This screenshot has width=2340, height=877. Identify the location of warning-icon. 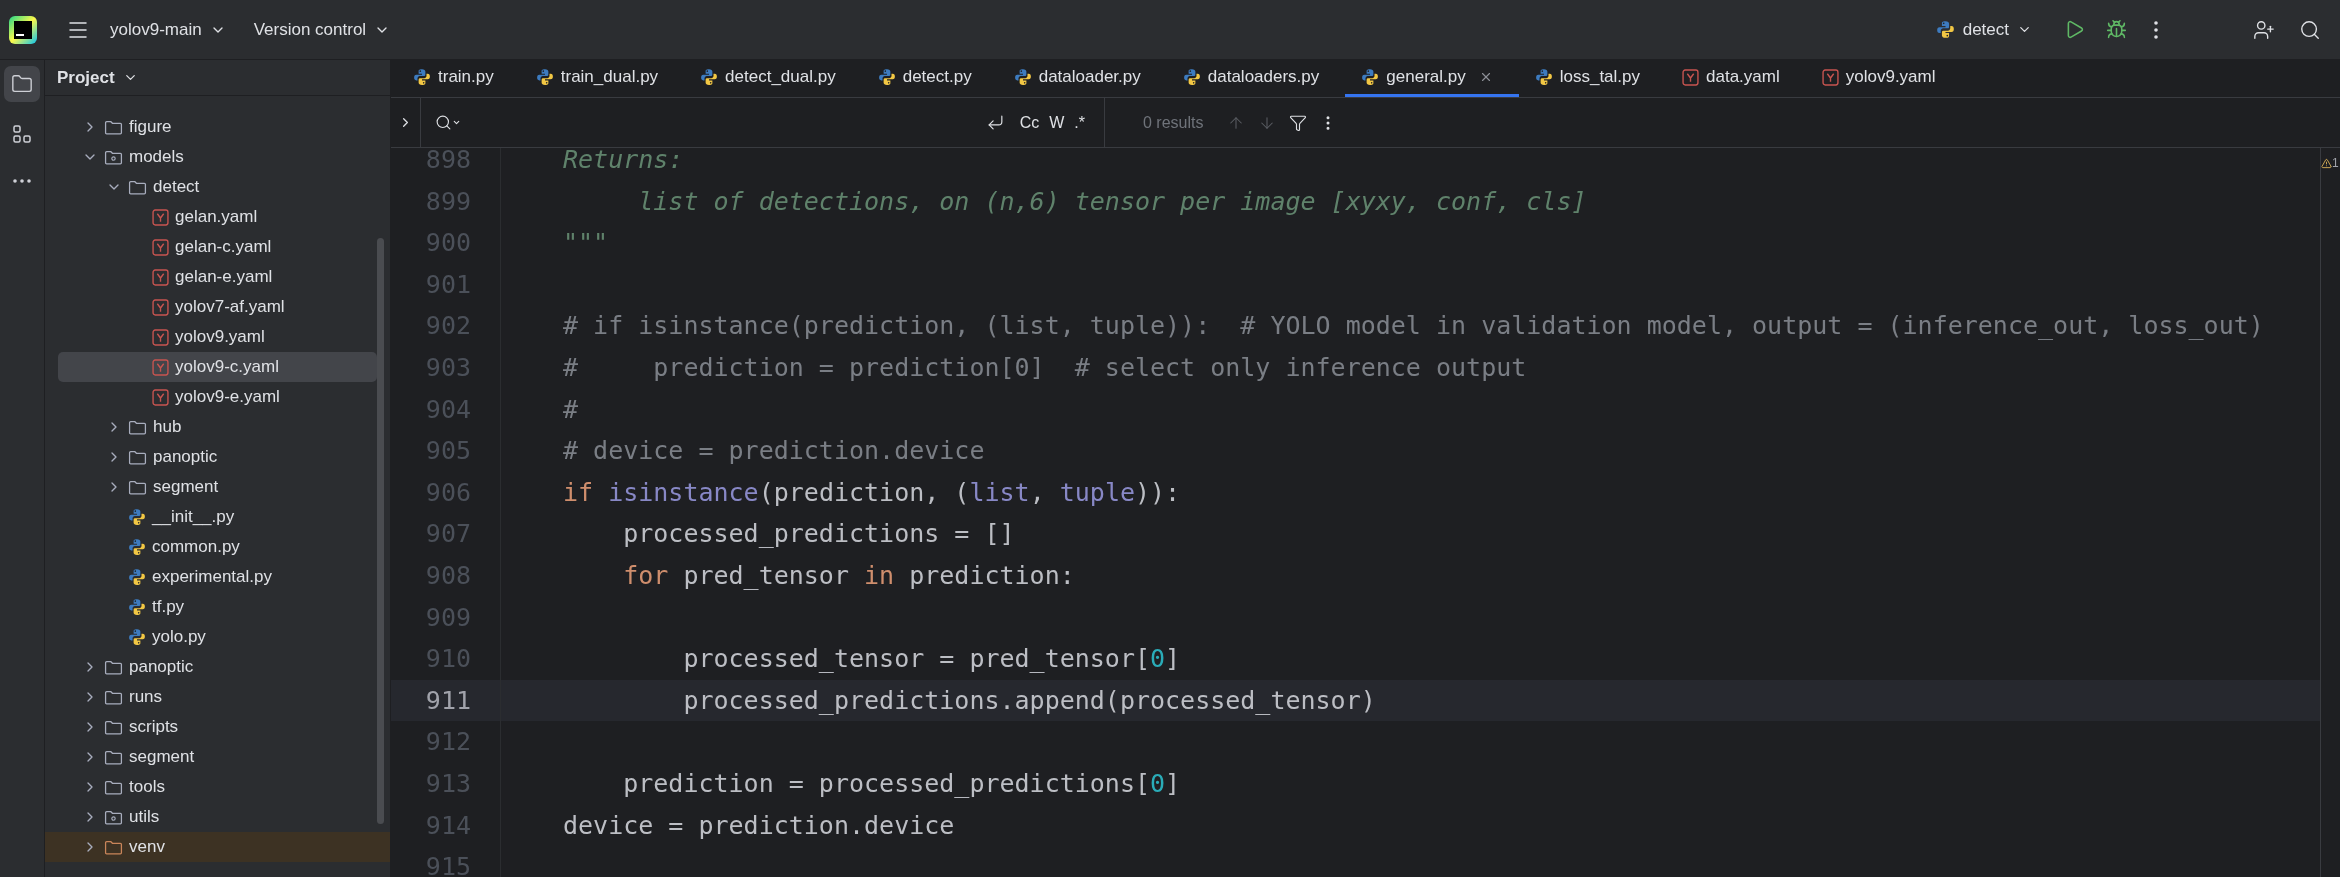
(2326, 163).